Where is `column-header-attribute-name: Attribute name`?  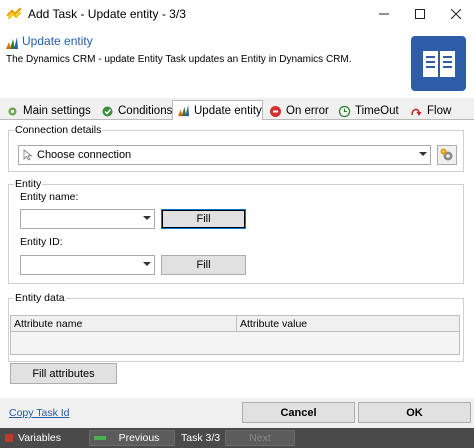
column-header-attribute-name: Attribute name is located at coordinates (124, 324).